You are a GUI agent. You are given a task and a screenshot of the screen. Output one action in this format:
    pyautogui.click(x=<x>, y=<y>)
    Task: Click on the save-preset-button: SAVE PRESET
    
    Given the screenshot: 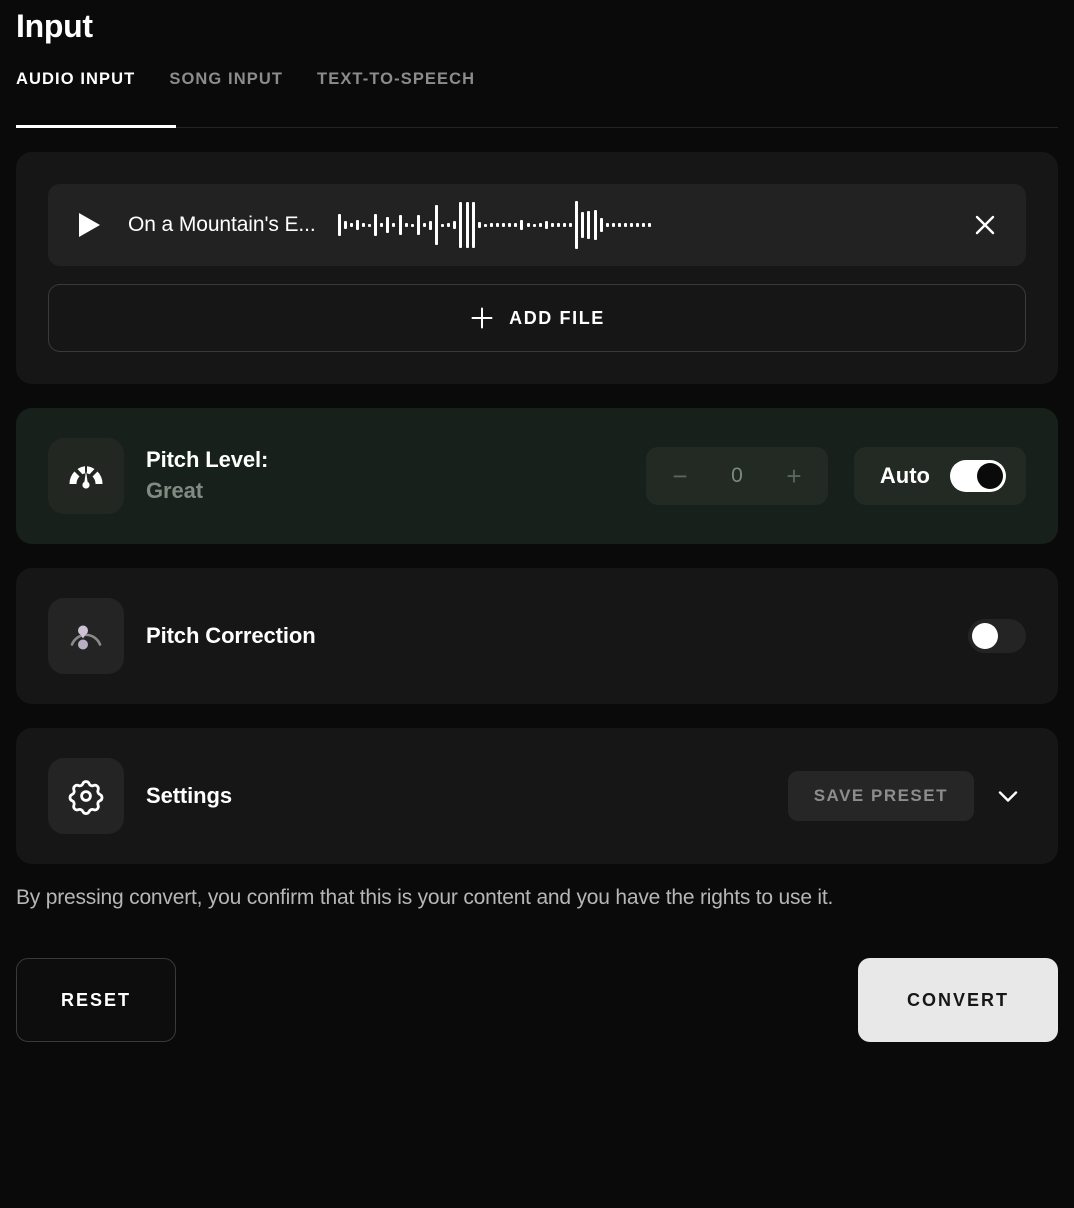 What is the action you would take?
    pyautogui.click(x=880, y=796)
    